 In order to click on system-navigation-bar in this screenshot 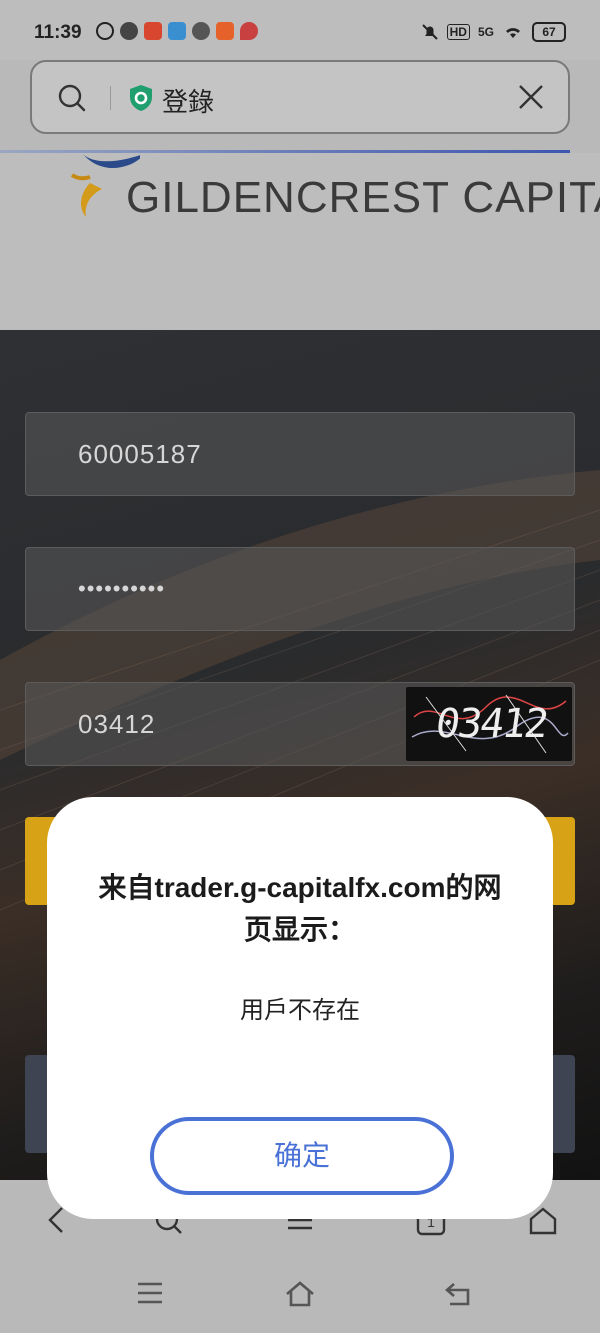, I will do `click(300, 1296)`.